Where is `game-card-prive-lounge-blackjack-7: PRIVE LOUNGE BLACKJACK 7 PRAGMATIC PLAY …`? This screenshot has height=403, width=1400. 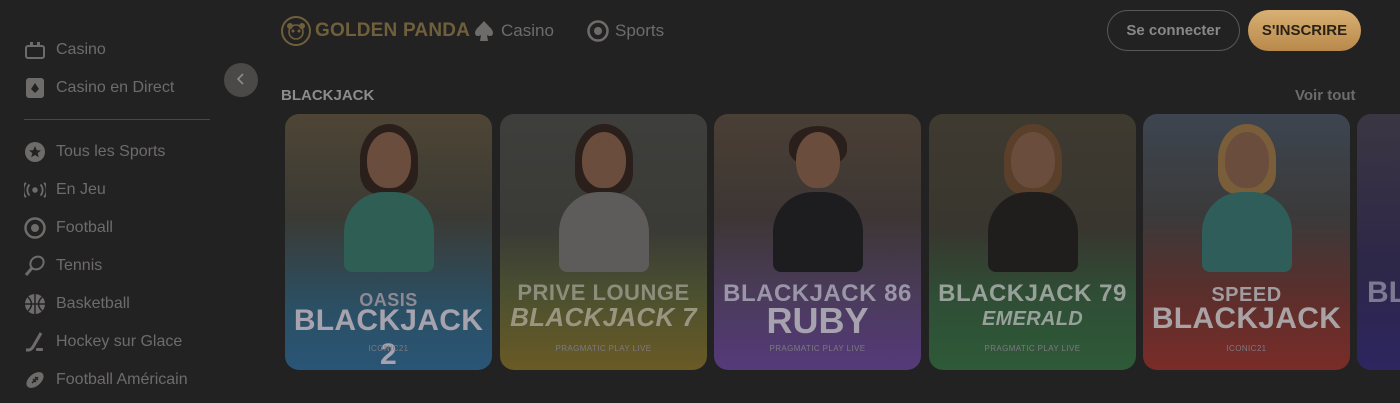
game-card-prive-lounge-blackjack-7: PRIVE LOUNGE BLACKJACK 7 PRAGMATIC PLAY … is located at coordinates (603, 242).